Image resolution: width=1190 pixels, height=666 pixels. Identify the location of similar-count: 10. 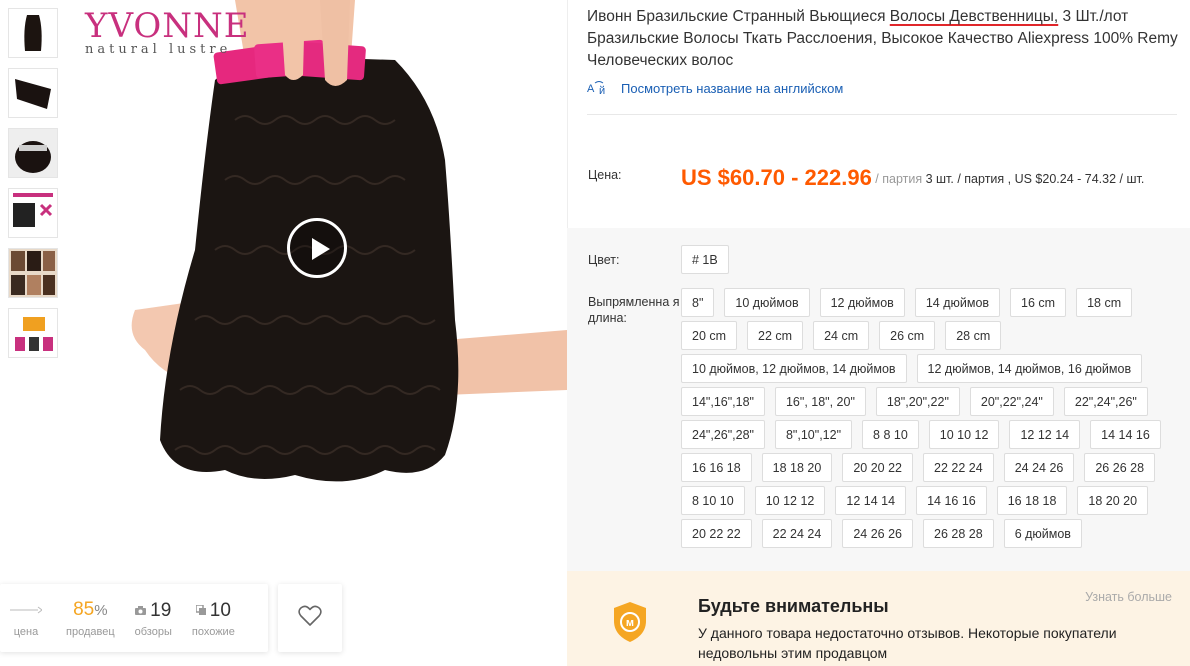
(220, 610).